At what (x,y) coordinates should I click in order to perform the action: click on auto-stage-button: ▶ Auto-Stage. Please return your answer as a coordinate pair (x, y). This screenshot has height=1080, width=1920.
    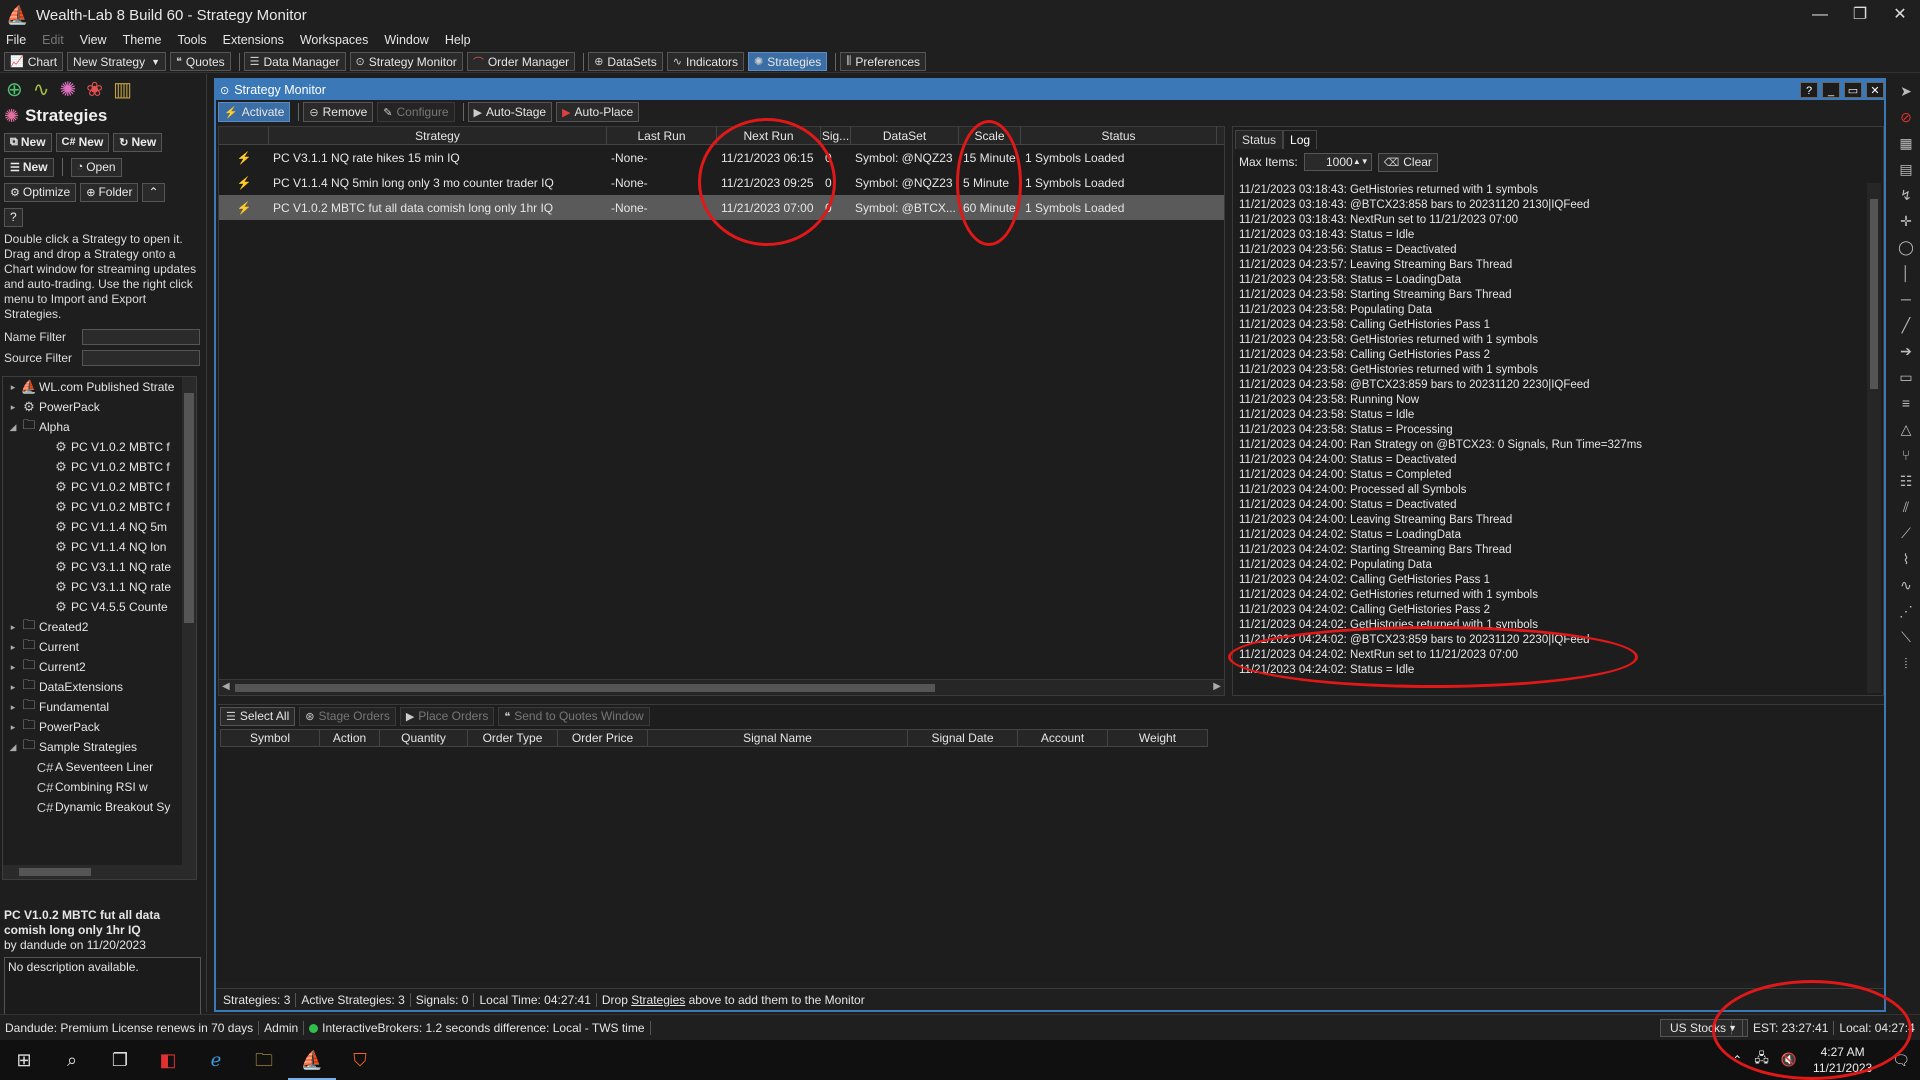
    Looking at the image, I should click on (510, 112).